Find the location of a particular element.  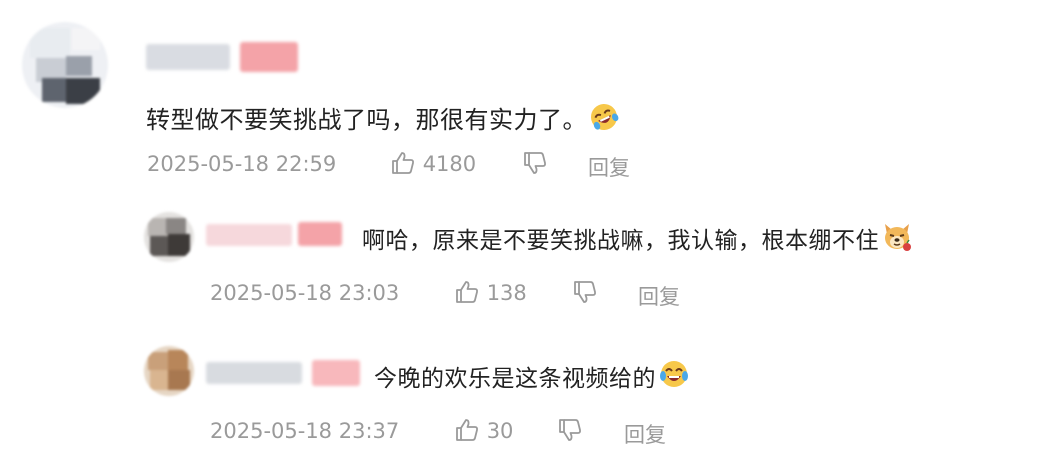

like-button: 30 is located at coordinates (483, 430).